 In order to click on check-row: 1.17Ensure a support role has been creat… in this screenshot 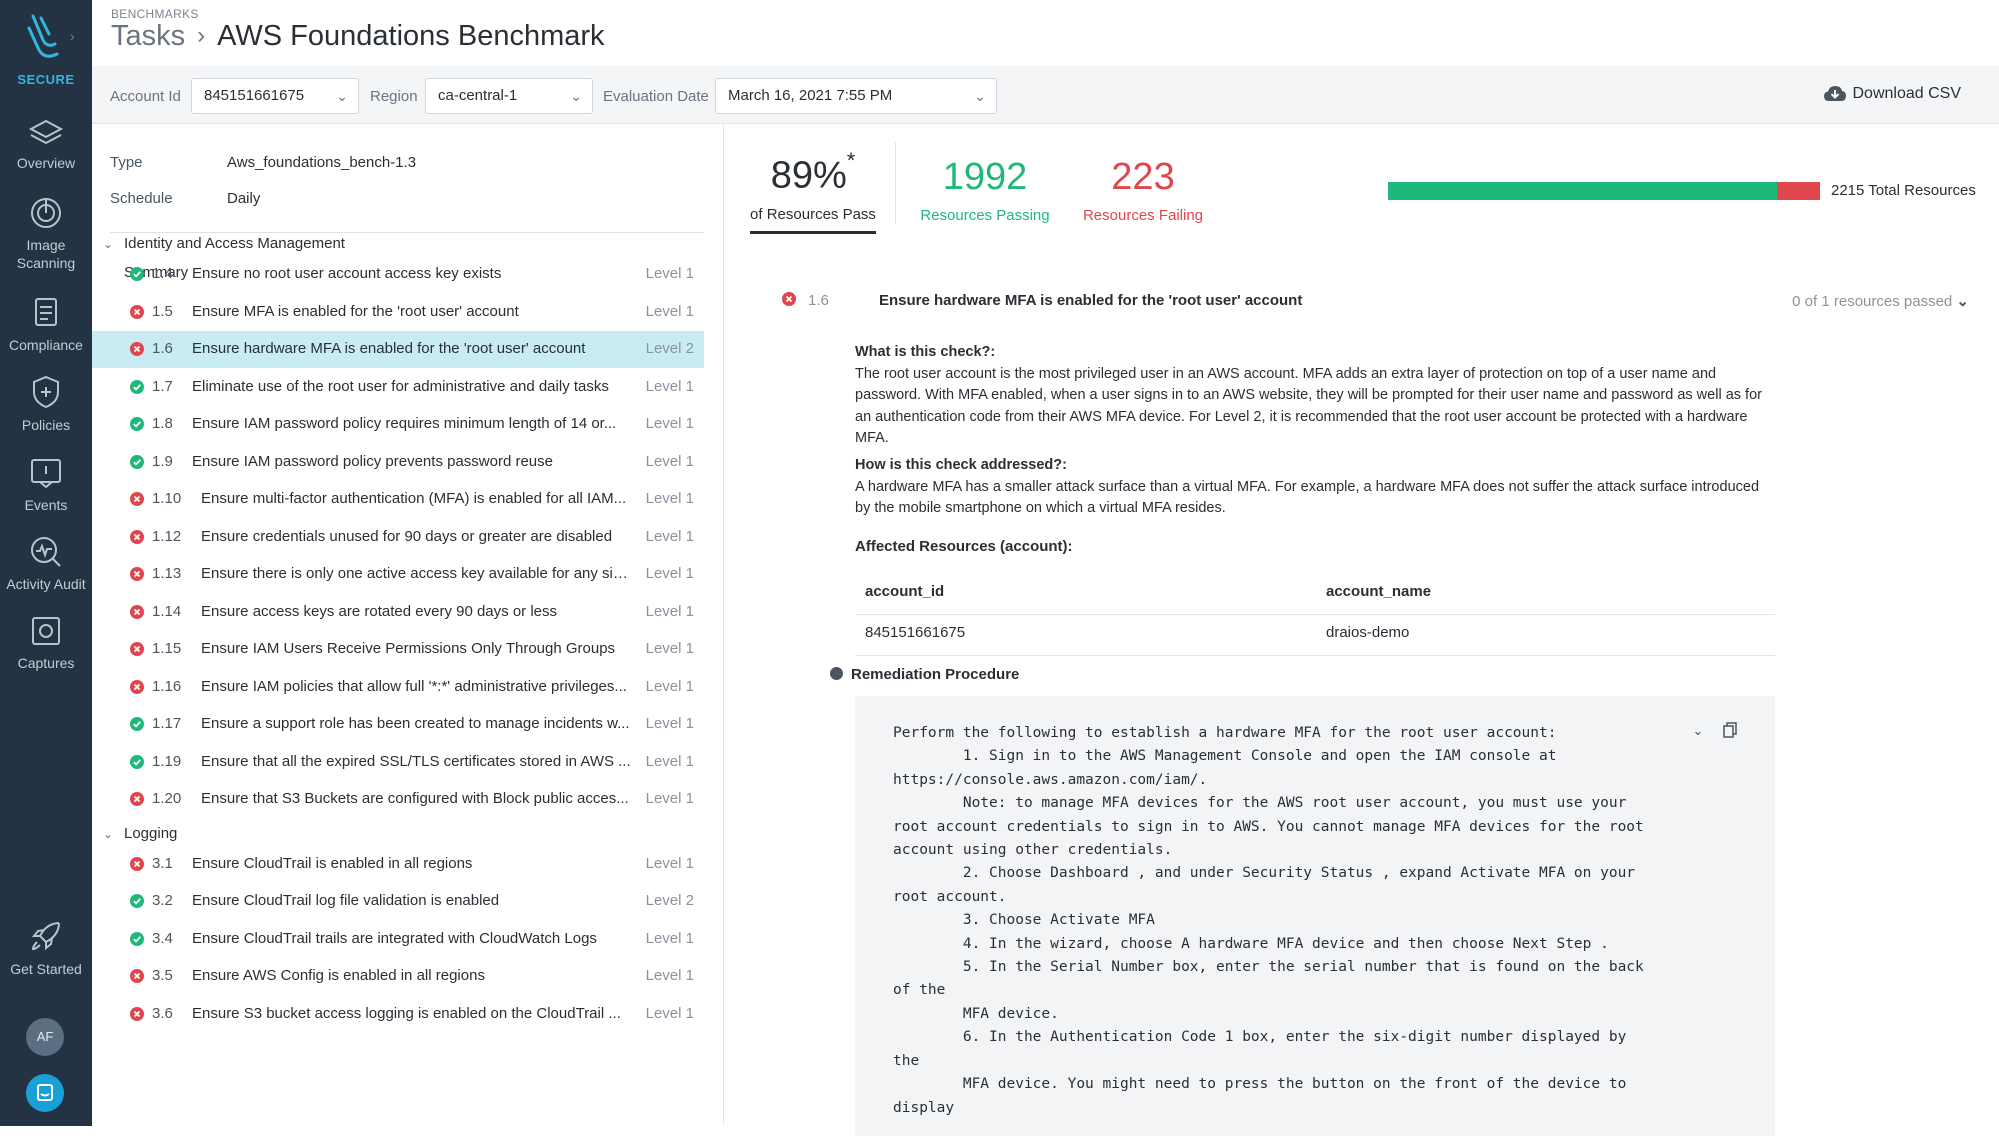, I will do `click(398, 724)`.